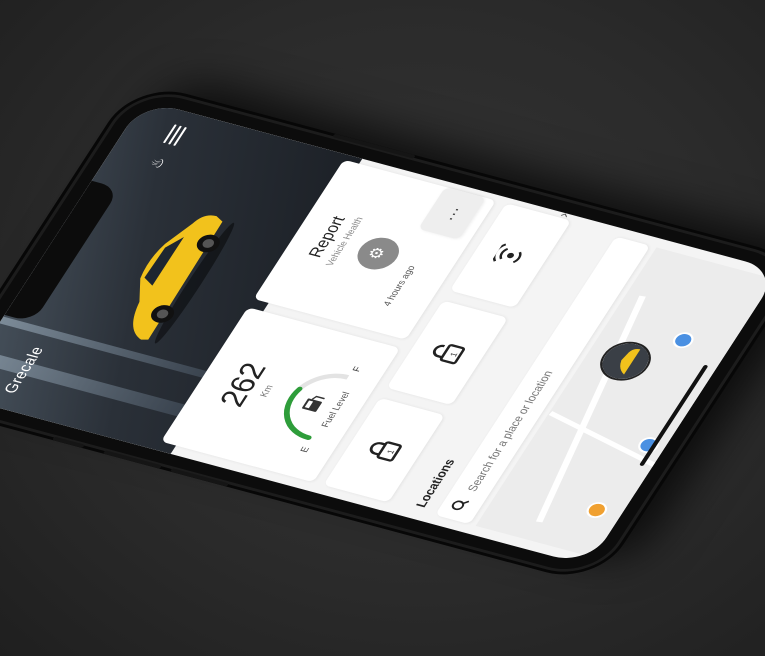  I want to click on remote-signal-icon, so click(507, 253).